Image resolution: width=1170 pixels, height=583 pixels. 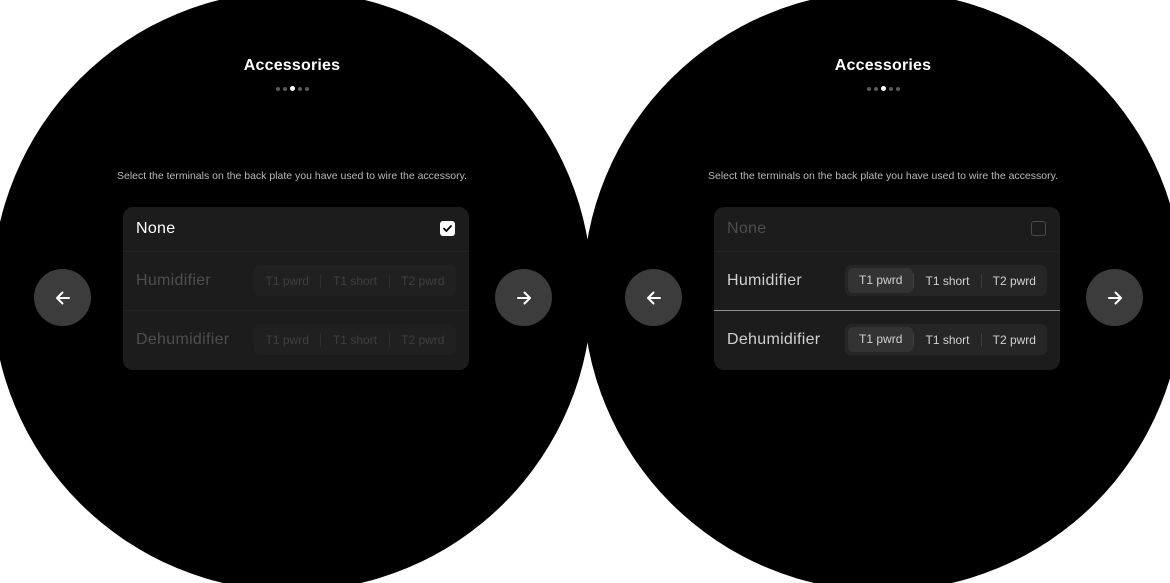 I want to click on accessory-card: None Humidifier T1 pwrd T1 short T2 pwrd, so click(x=296, y=288).